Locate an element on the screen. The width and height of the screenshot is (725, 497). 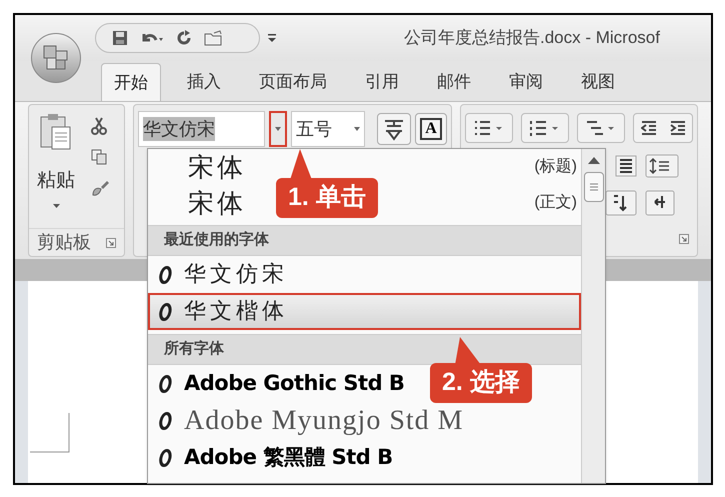
ribbon-tab: 插入 is located at coordinates (204, 82).